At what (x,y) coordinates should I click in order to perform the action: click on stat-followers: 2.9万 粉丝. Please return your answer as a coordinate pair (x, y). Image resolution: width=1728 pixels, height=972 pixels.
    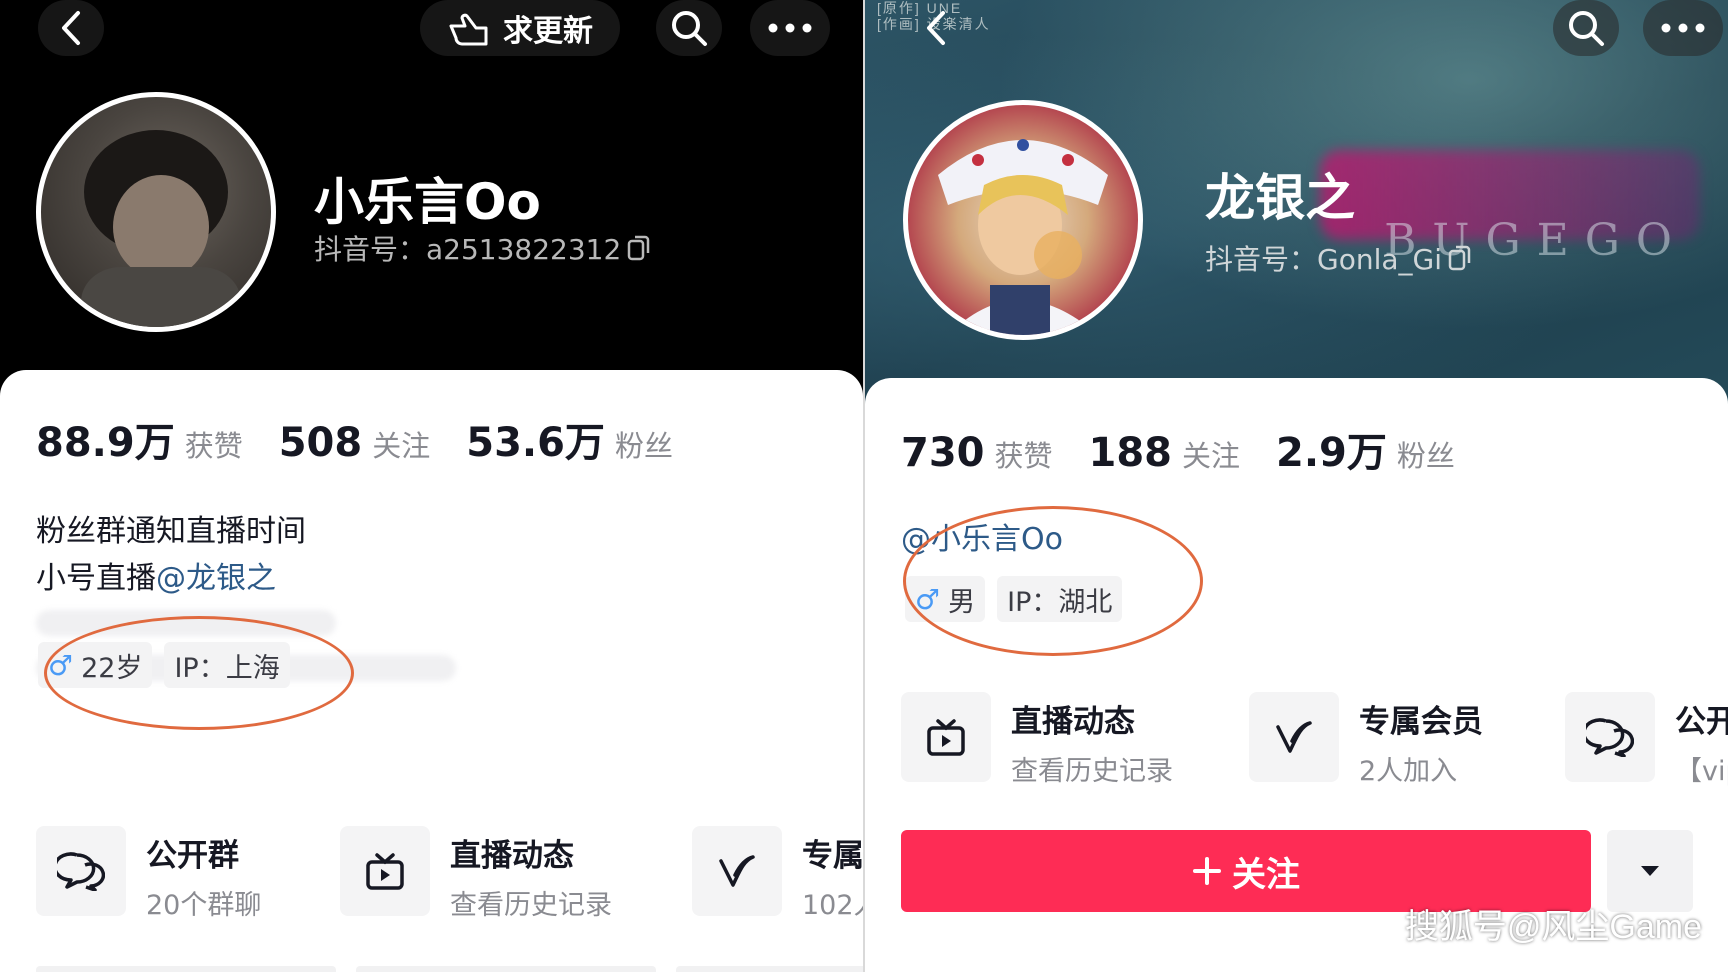
    Looking at the image, I should click on (1365, 449).